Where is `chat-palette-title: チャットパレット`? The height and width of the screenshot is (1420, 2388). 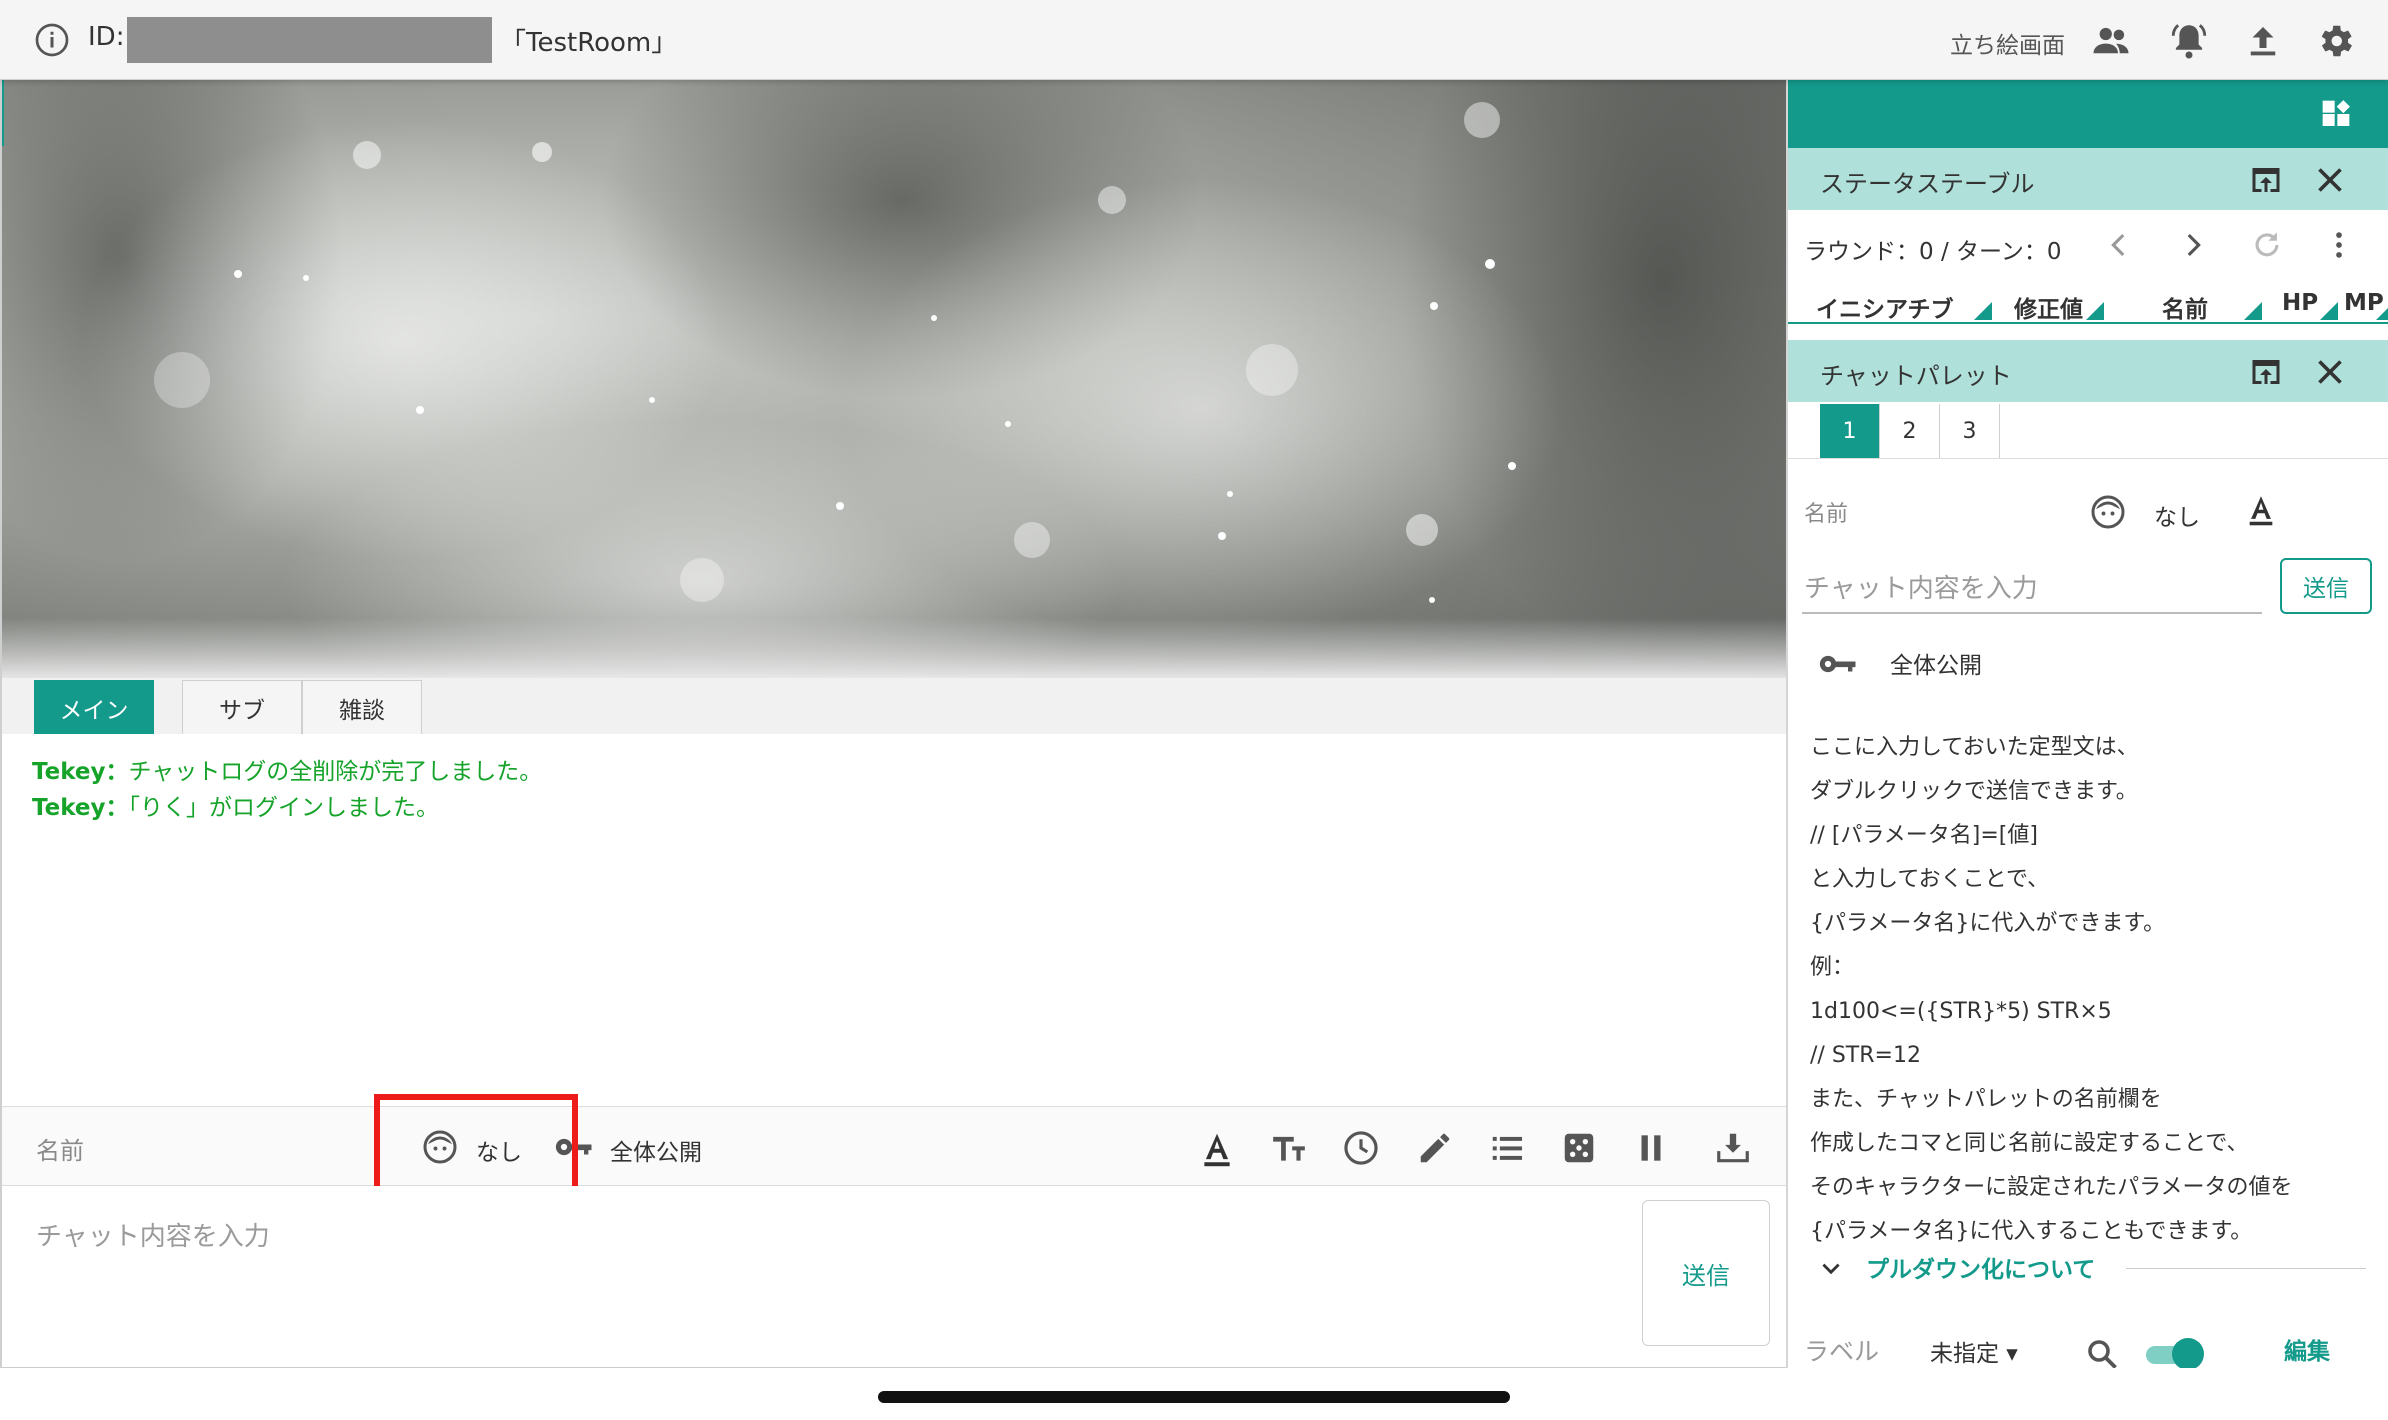
chat-palette-title: チャットパレット is located at coordinates (1916, 376).